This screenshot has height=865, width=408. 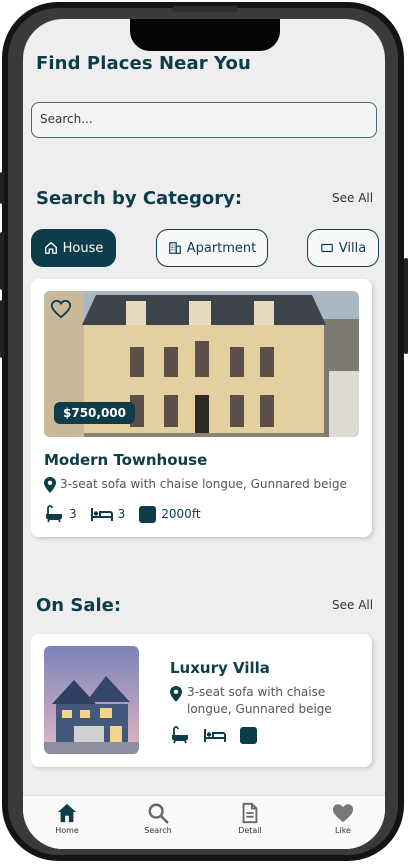 I want to click on on-sale-address-line2: longue, Gunnared beige, so click(x=259, y=709).